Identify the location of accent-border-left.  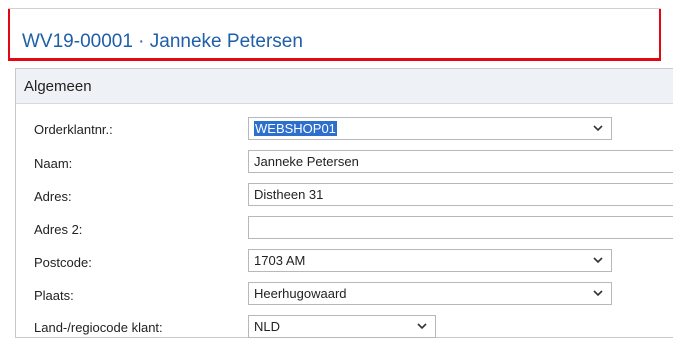
(9, 34).